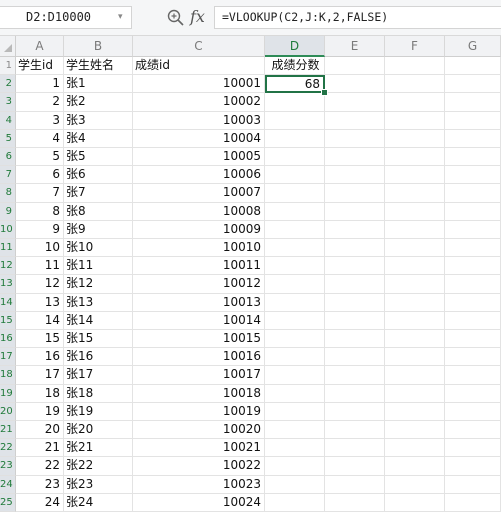  Describe the element at coordinates (8, 46) in the screenshot. I see `select-all-corner` at that location.